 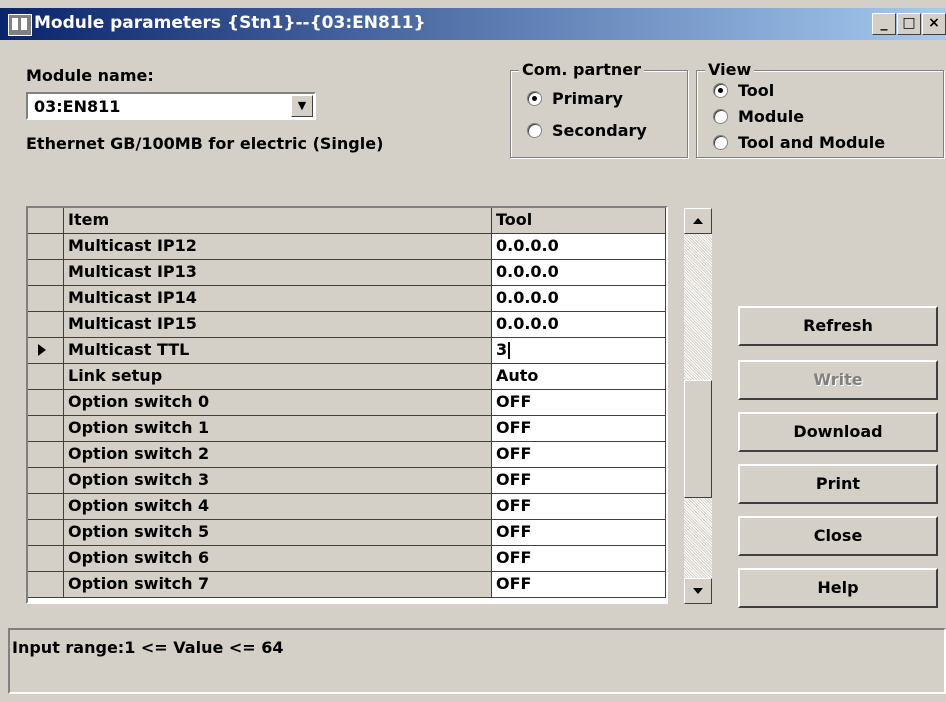 I want to click on module-name-select: 03:EN811 ▼, so click(x=171, y=106).